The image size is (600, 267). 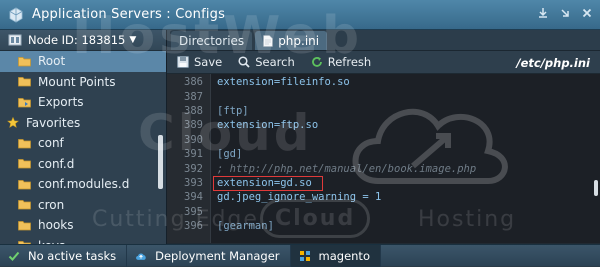 What do you see at coordinates (377, 226) in the screenshot?
I see `code-line: 396 [gearman]` at bounding box center [377, 226].